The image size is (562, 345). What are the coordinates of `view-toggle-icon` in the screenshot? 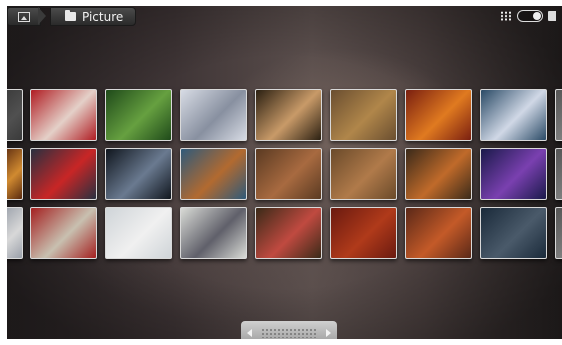 It's located at (530, 16).